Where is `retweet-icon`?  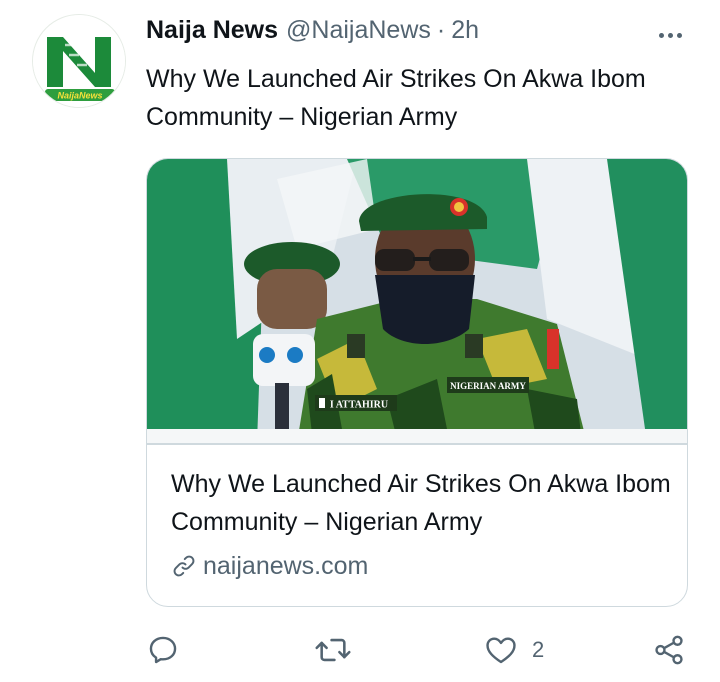
retweet-icon is located at coordinates (333, 650).